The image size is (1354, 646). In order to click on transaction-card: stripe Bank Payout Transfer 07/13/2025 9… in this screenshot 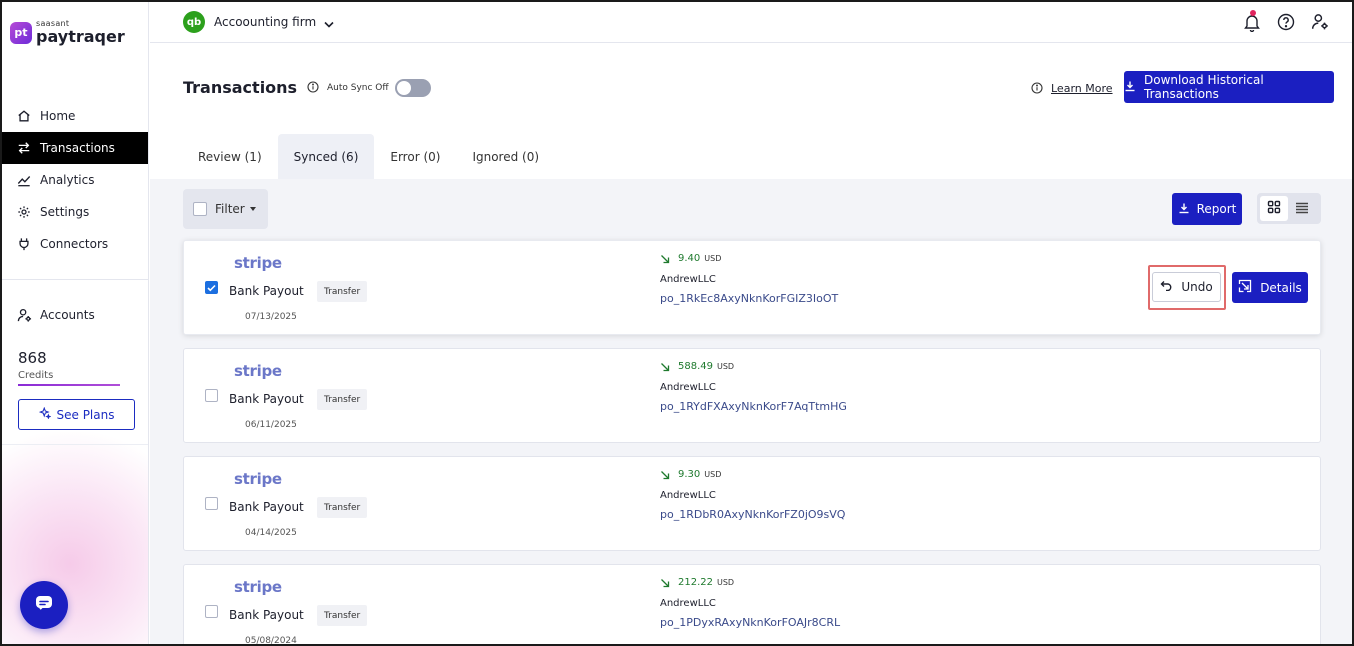, I will do `click(752, 287)`.